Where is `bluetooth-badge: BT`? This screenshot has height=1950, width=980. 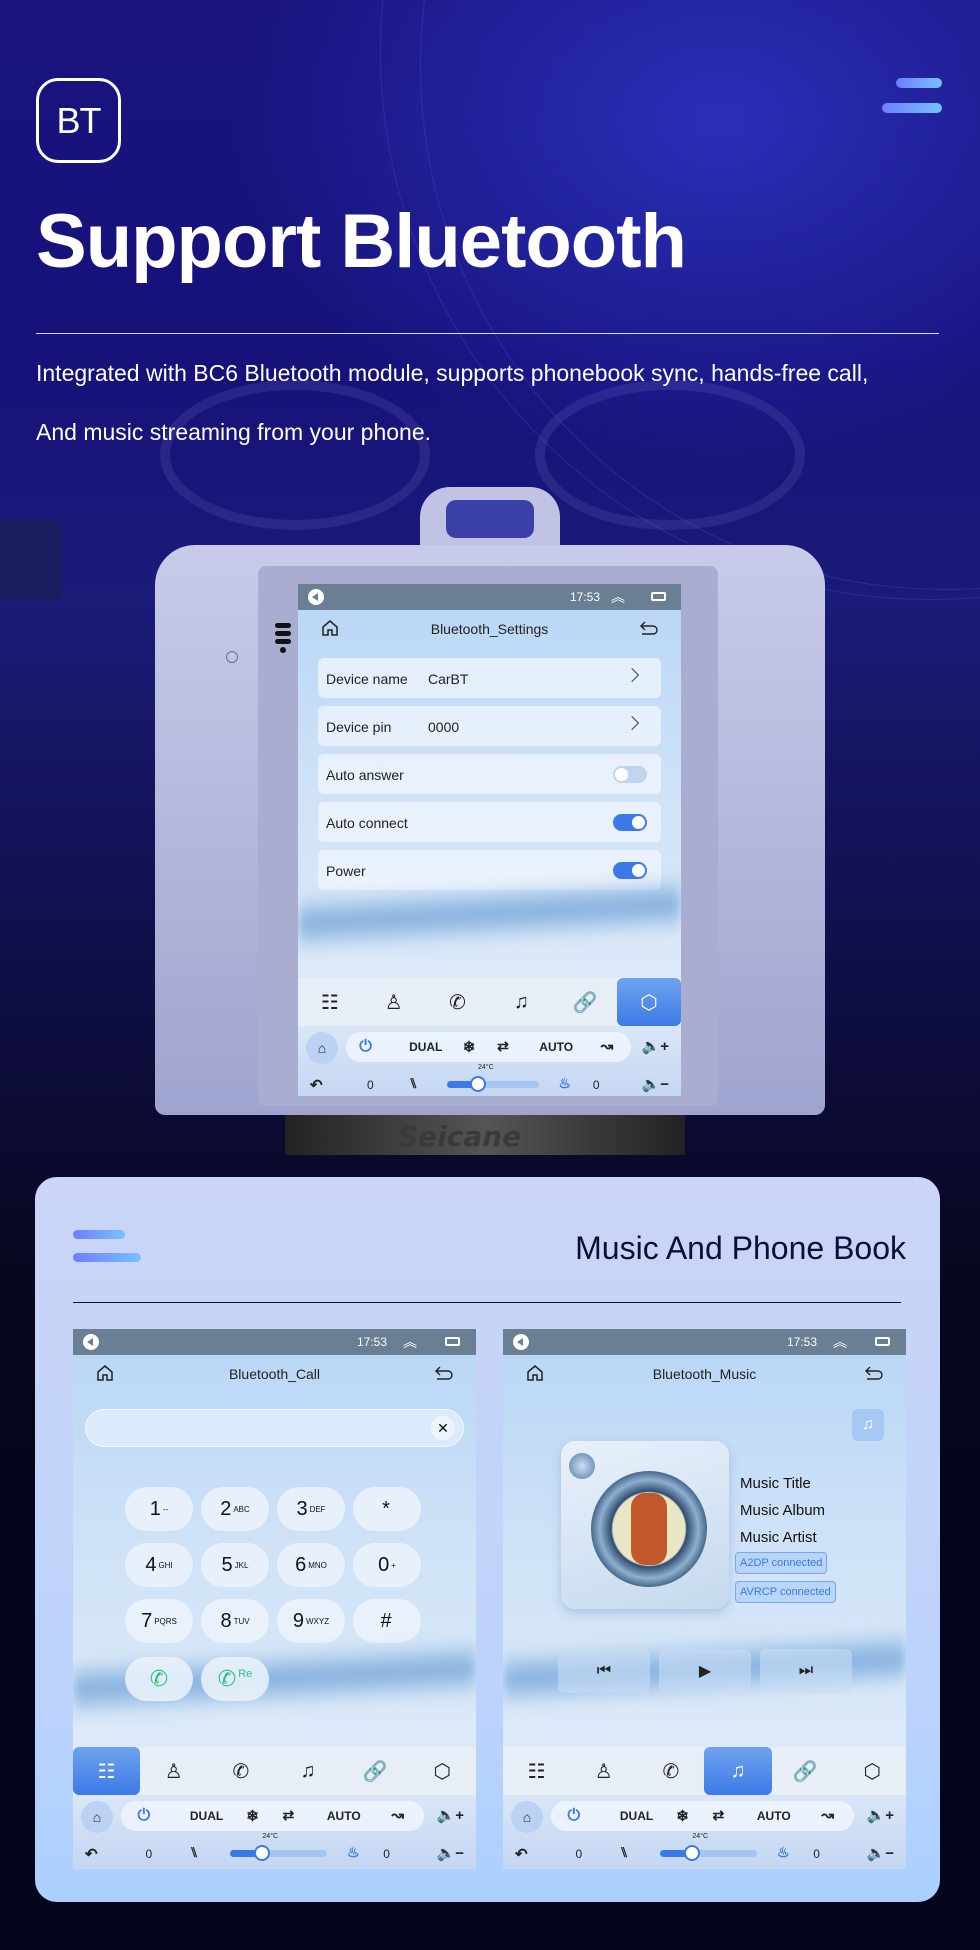
bluetooth-badge: BT is located at coordinates (78, 120).